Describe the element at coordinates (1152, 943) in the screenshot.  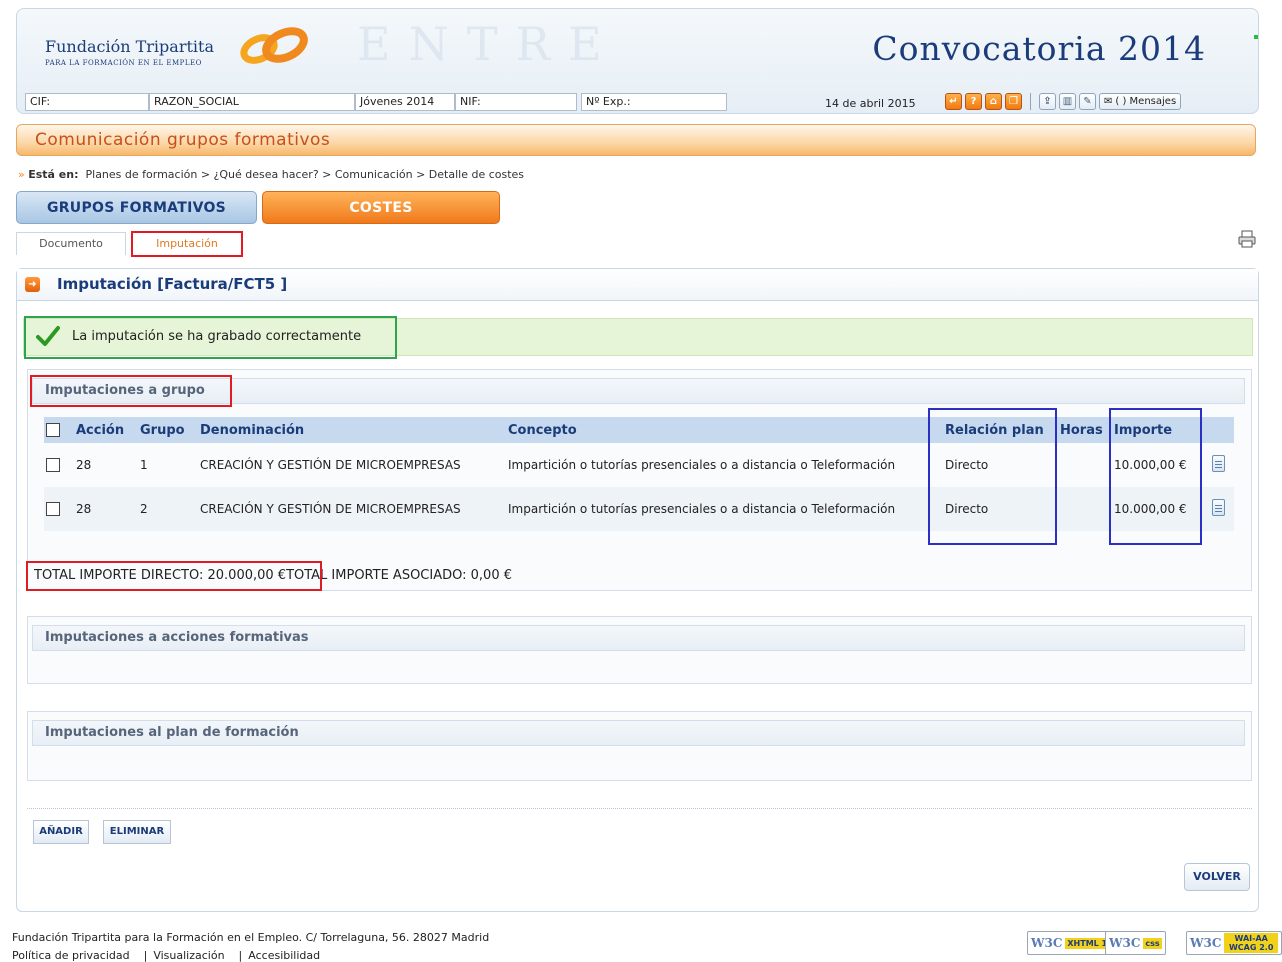
I see `badge-css-label: css` at that location.